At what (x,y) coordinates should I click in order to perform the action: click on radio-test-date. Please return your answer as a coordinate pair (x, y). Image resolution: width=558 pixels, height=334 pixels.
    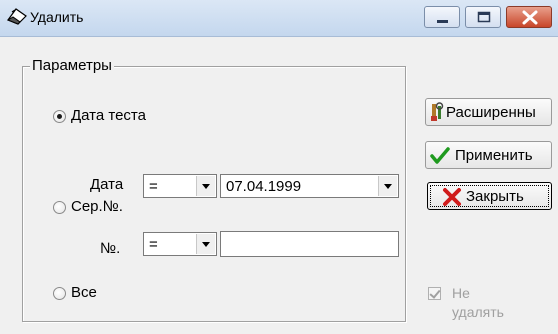
    Looking at the image, I should click on (59, 116).